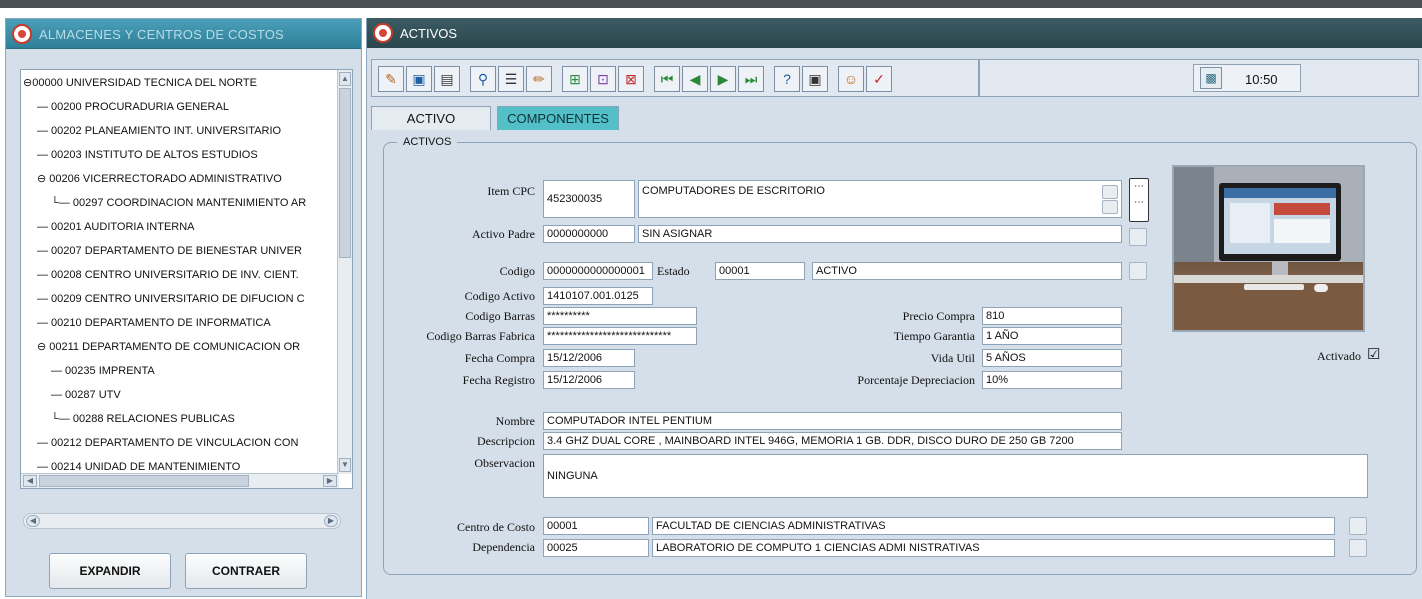 The width and height of the screenshot is (1422, 599). I want to click on activo-padre-description-field: SIN ASIGNAR, so click(880, 234).